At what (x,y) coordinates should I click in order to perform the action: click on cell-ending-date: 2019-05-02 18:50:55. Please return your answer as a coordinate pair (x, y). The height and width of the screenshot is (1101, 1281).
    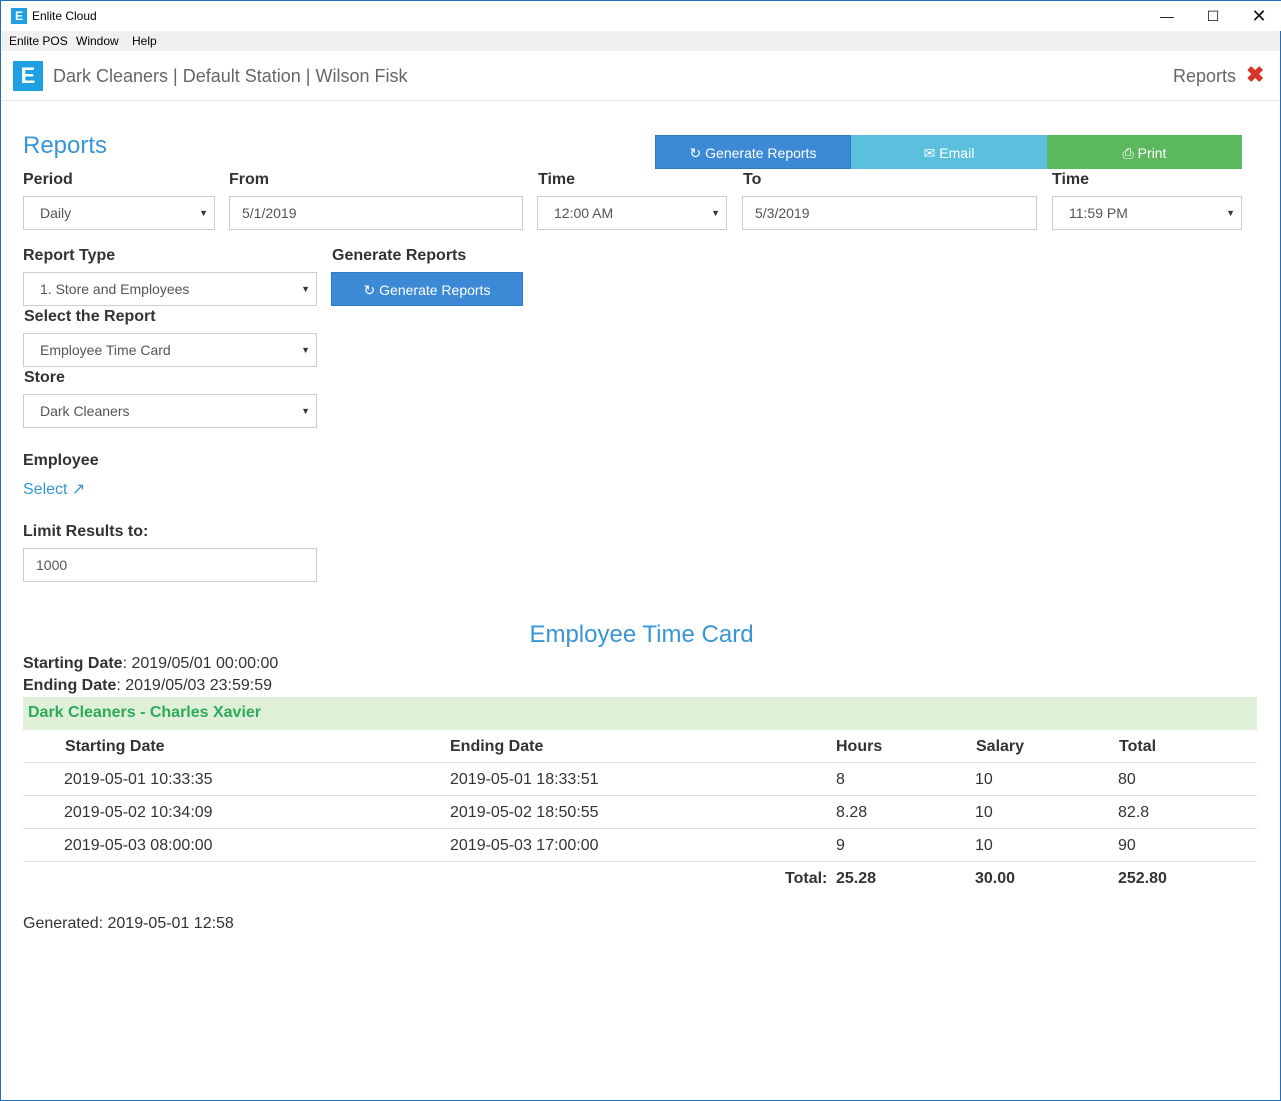
    Looking at the image, I should click on (524, 812).